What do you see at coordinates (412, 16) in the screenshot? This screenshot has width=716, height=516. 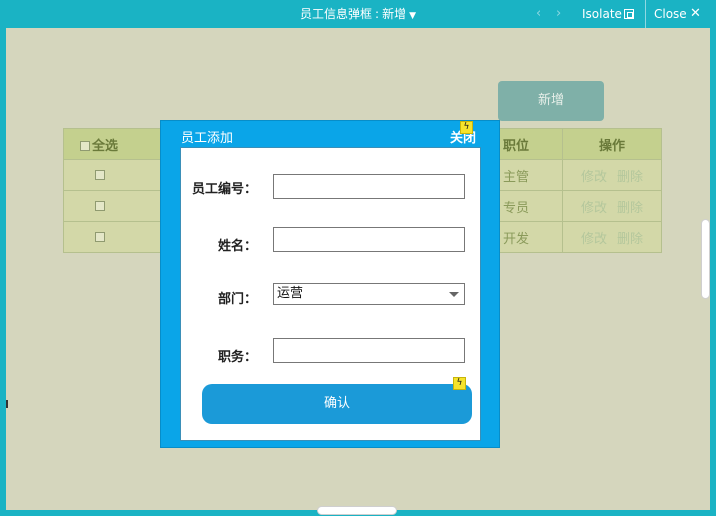 I see `chevron-down-icon: ▼` at bounding box center [412, 16].